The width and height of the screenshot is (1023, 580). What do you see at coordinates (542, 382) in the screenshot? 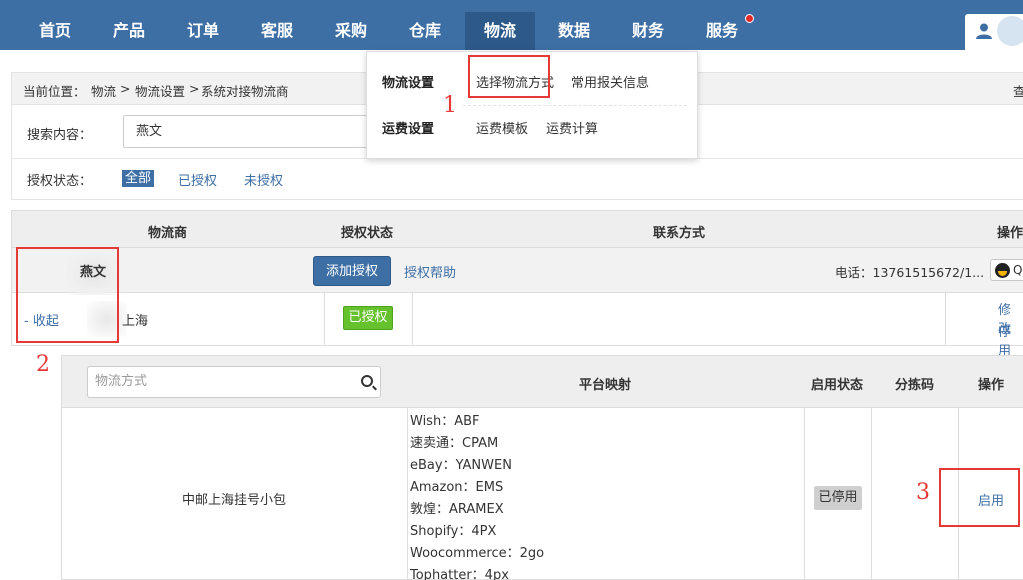
I see `shipping-method-table-header: 物流方式 平台映射 启用状态 分拣码 操作` at bounding box center [542, 382].